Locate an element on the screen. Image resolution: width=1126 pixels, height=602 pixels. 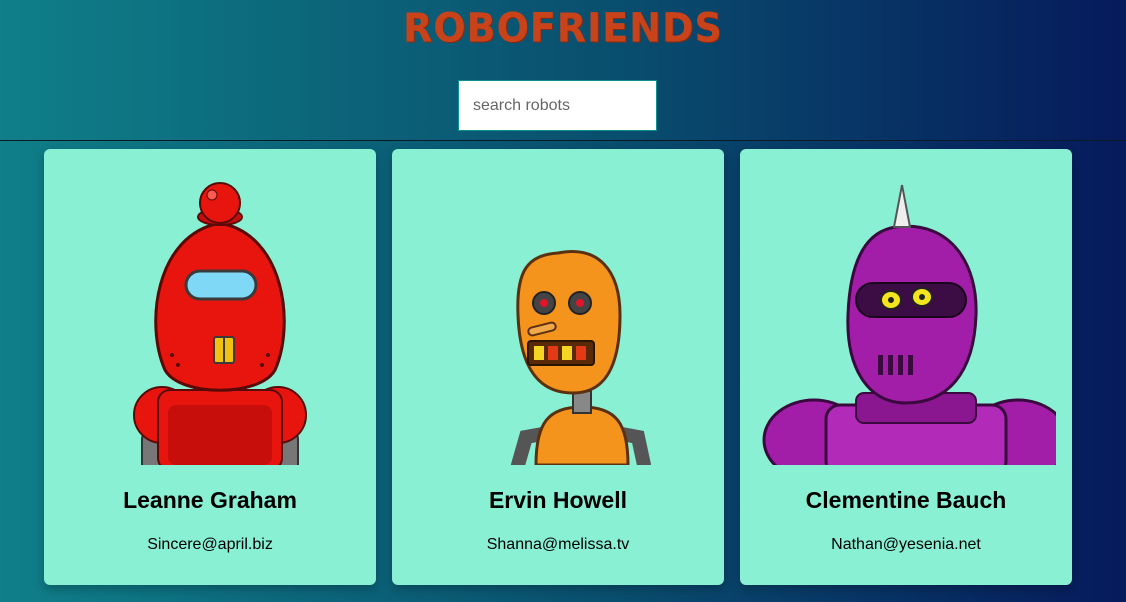
robot-email: Shanna@melissa.tv is located at coordinates (558, 544).